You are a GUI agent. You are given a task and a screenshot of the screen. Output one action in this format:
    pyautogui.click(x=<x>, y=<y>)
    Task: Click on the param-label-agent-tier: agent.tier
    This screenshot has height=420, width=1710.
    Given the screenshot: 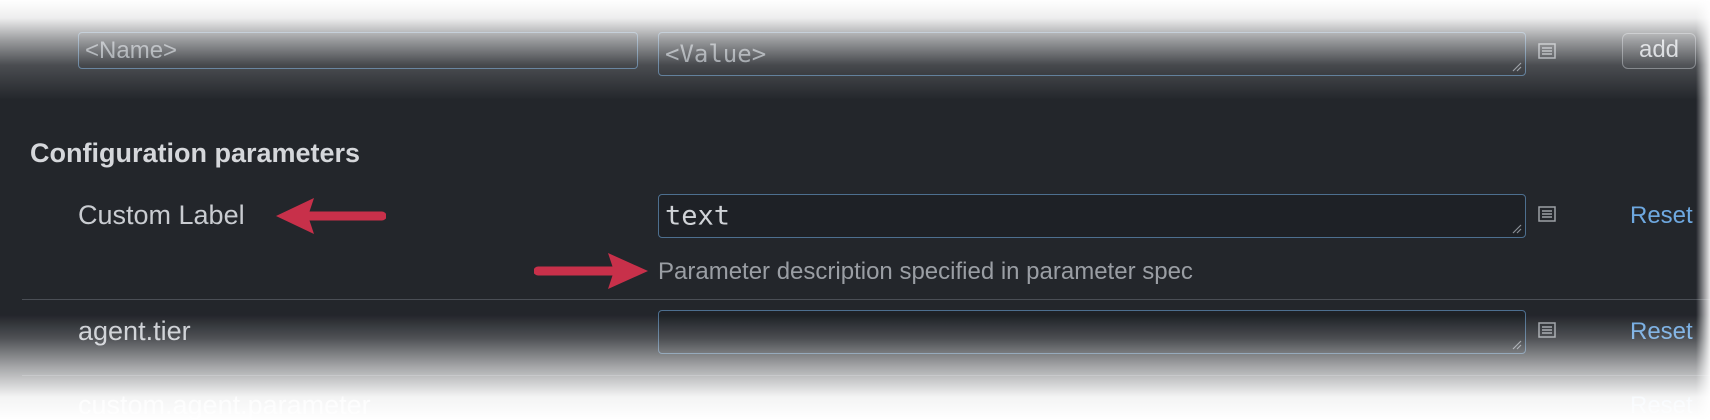 What is the action you would take?
    pyautogui.click(x=134, y=331)
    